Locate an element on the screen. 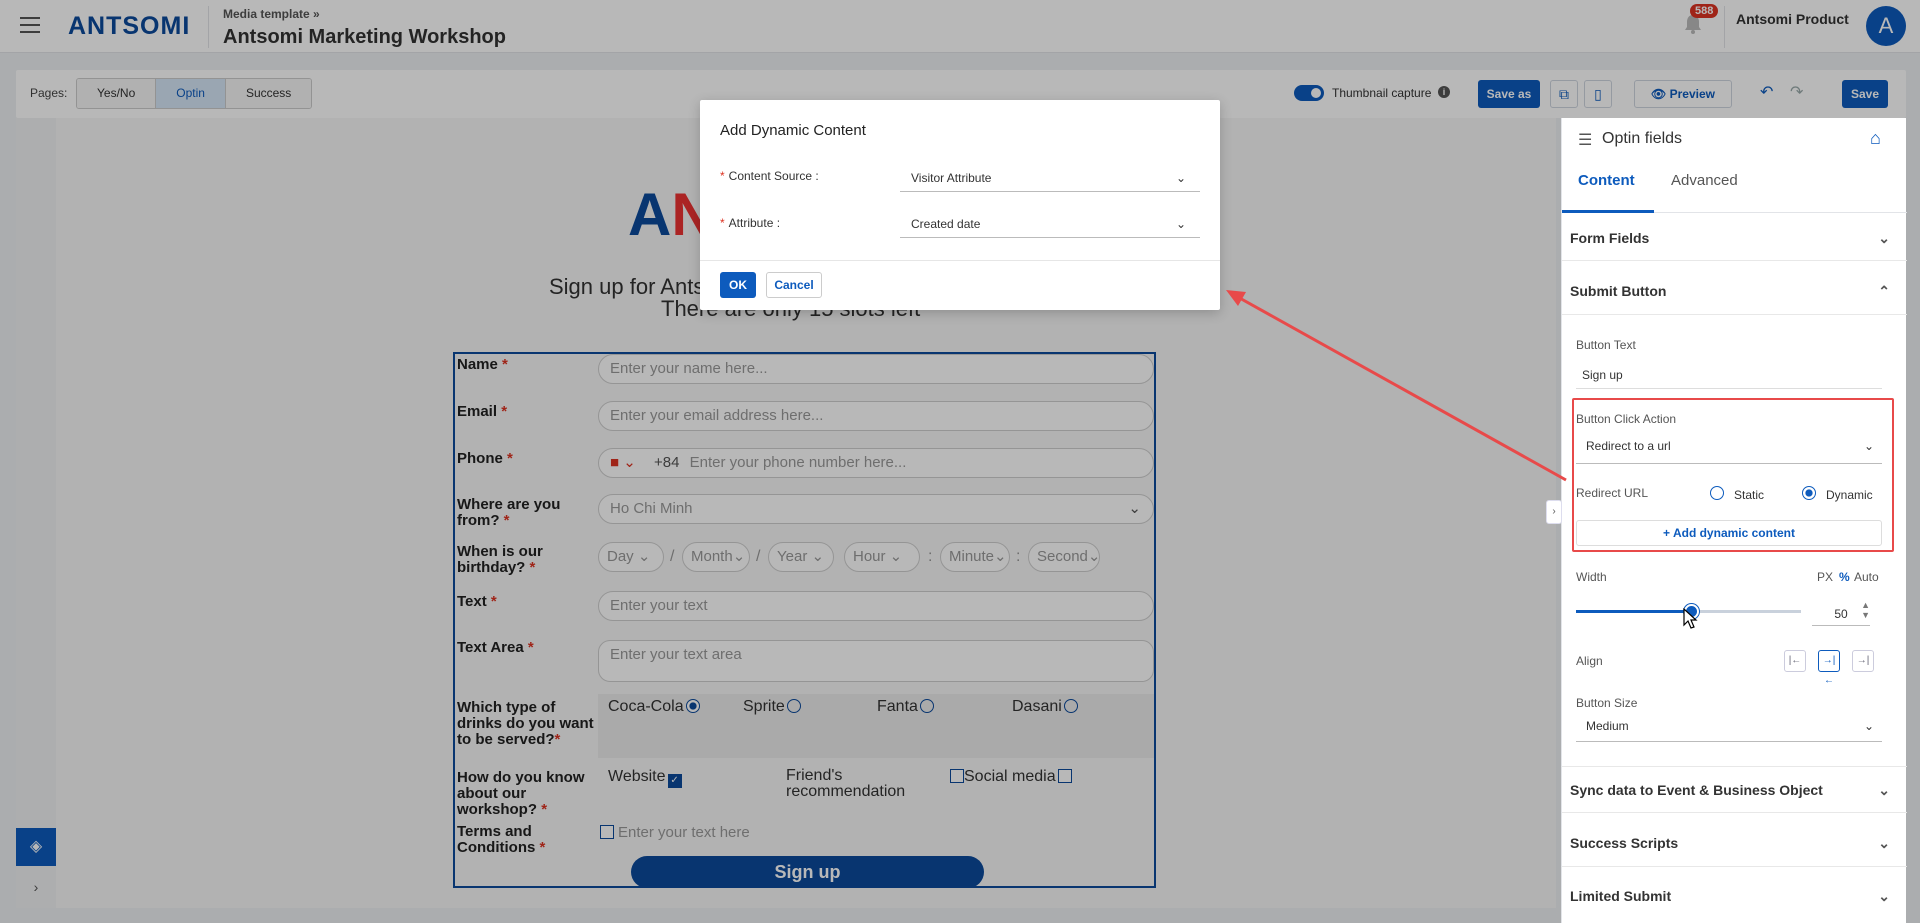  static-label: Static is located at coordinates (1749, 495).